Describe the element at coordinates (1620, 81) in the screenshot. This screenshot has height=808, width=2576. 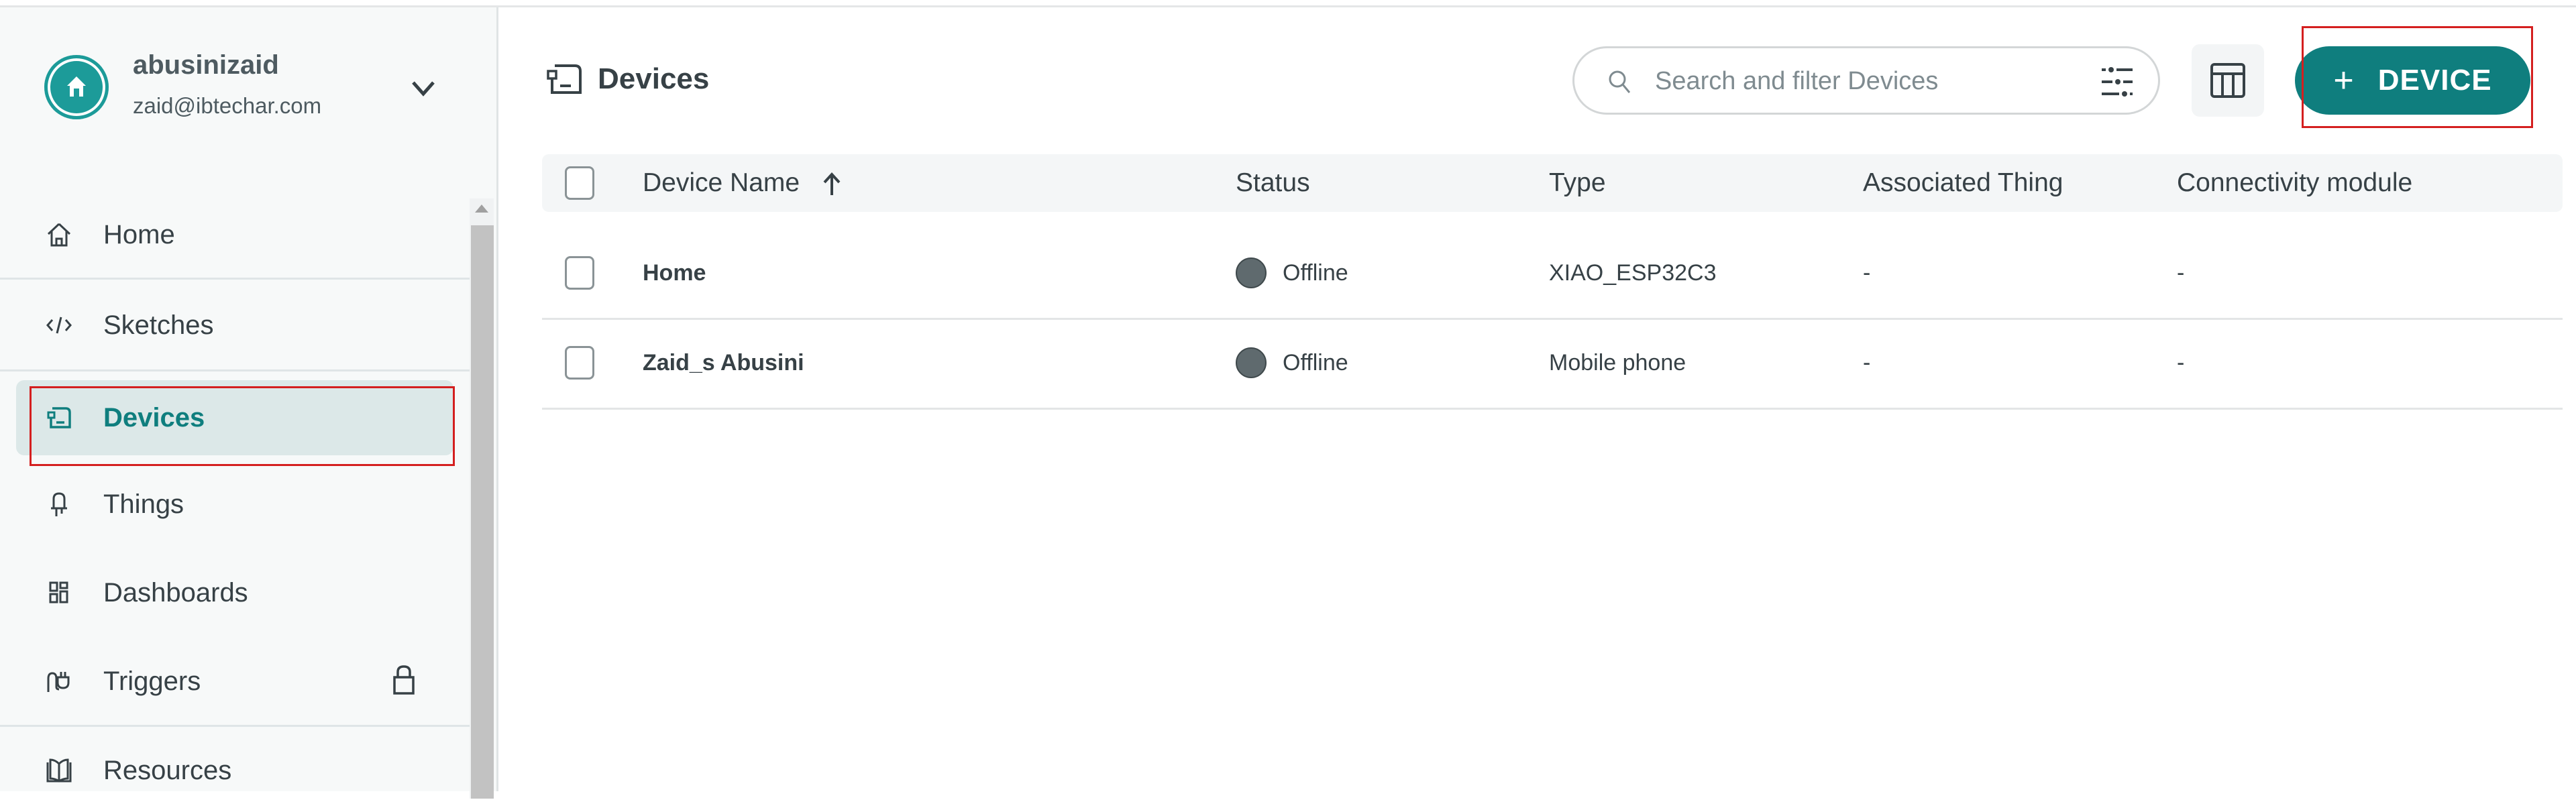
I see `search-icon` at that location.